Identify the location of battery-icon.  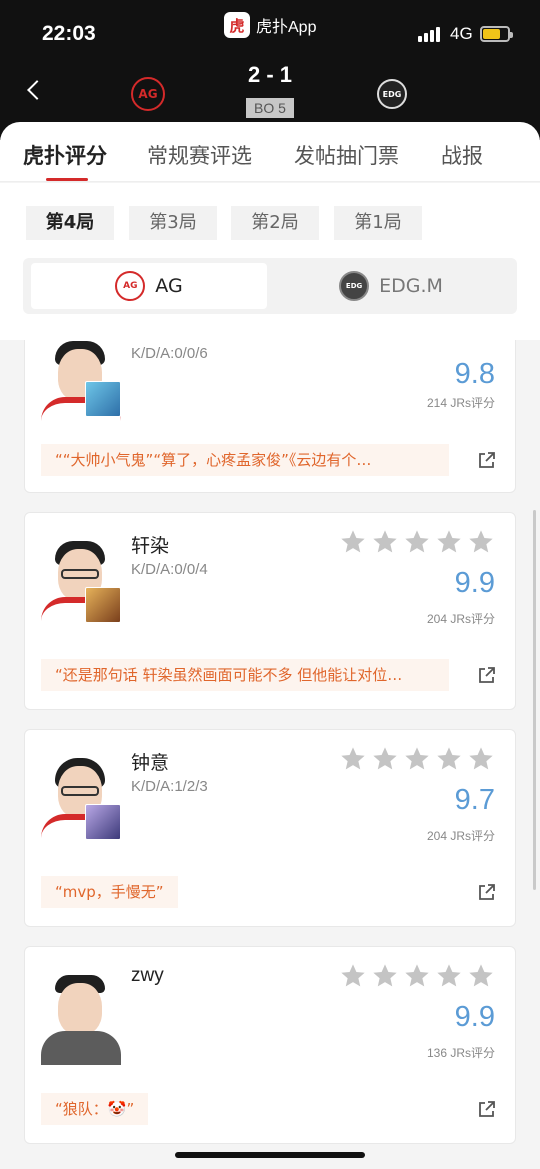
(496, 34).